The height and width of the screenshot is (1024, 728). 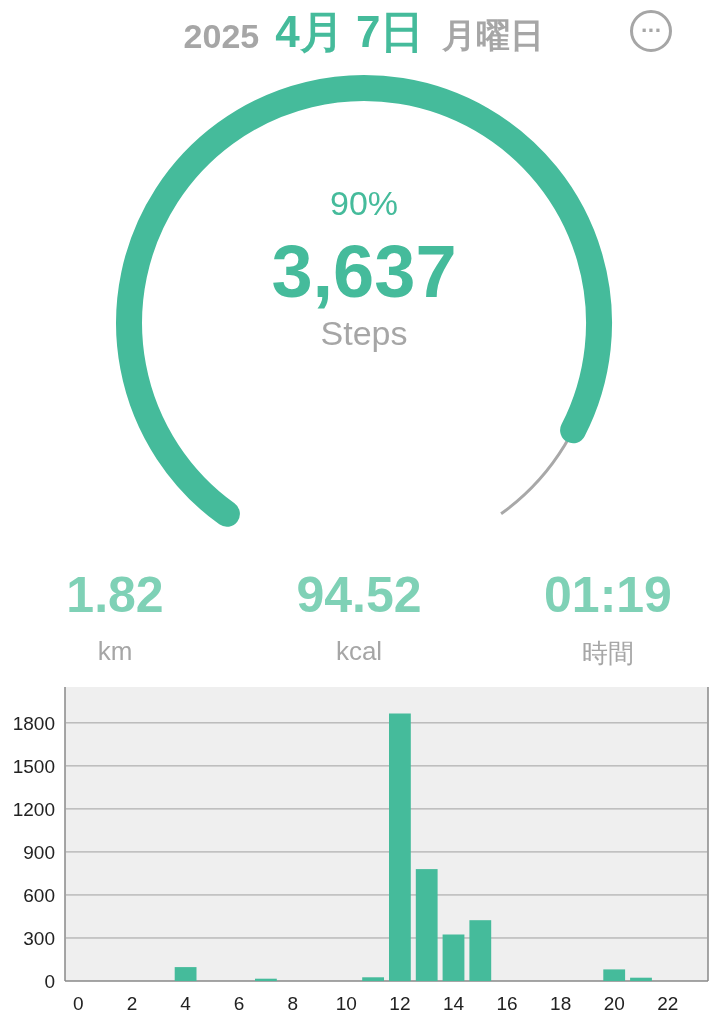 I want to click on date-text: 4月 7日, so click(x=350, y=31).